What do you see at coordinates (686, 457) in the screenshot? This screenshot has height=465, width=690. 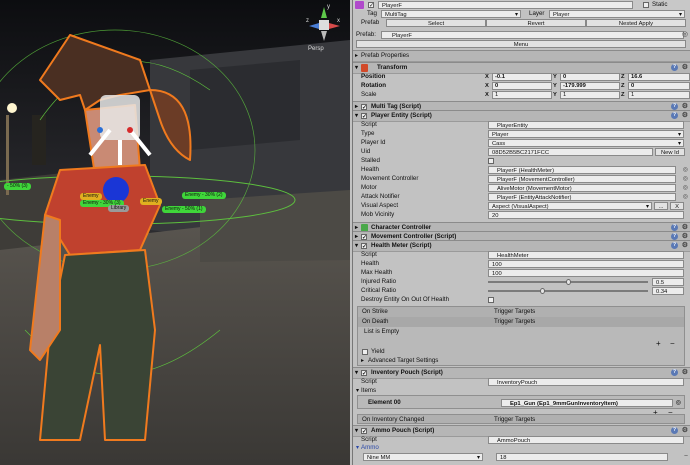 I see `remove-icon: −` at bounding box center [686, 457].